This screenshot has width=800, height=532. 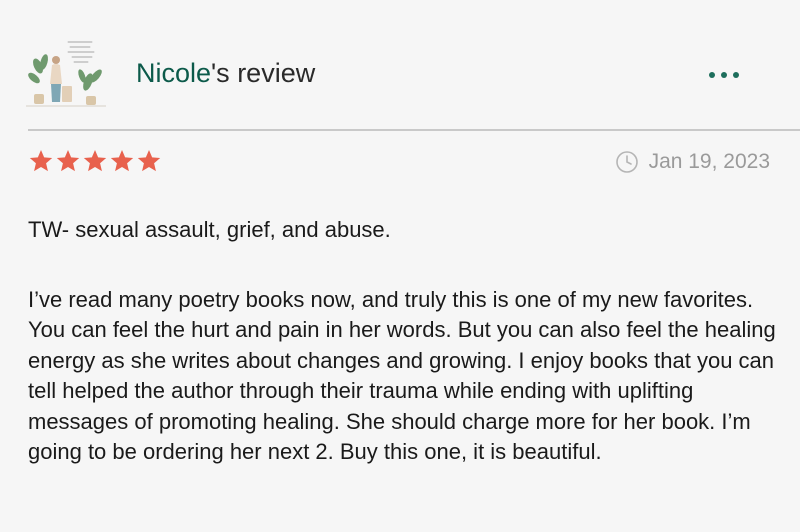 I want to click on avatar, so click(x=66, y=74).